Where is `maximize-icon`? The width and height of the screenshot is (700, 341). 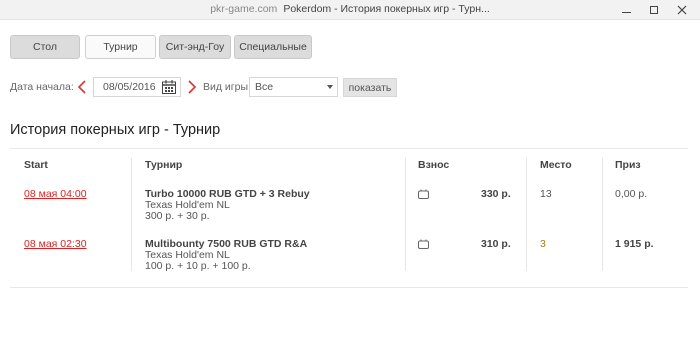
maximize-icon is located at coordinates (654, 10).